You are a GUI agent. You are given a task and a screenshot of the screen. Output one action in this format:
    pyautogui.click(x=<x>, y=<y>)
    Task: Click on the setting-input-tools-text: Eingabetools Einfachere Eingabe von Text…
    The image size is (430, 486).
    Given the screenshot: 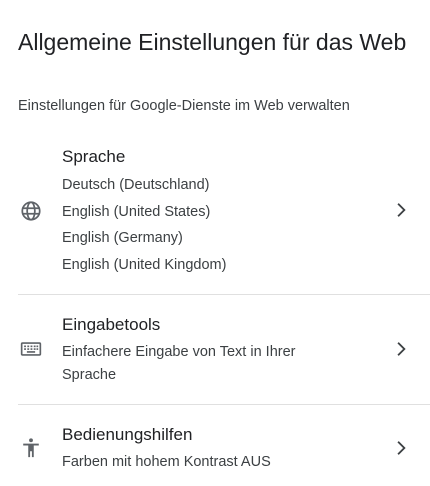 What is the action you would take?
    pyautogui.click(x=212, y=350)
    